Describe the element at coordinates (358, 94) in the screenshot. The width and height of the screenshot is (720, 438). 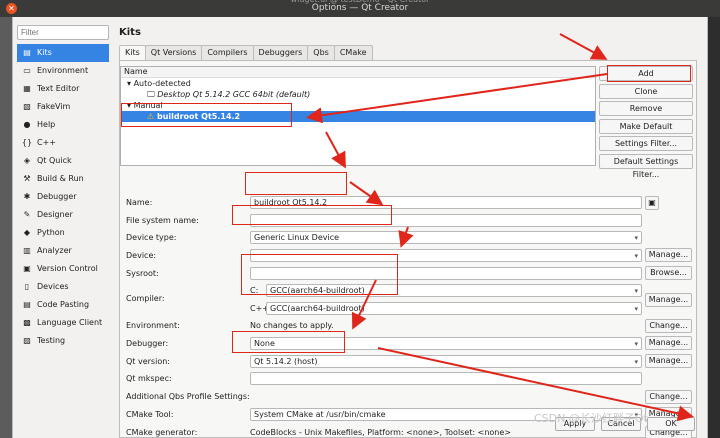
I see `tree-item-desktop-kit: 🖵 Desktop Qt 5.14.2 GCC 64bit (default)` at that location.